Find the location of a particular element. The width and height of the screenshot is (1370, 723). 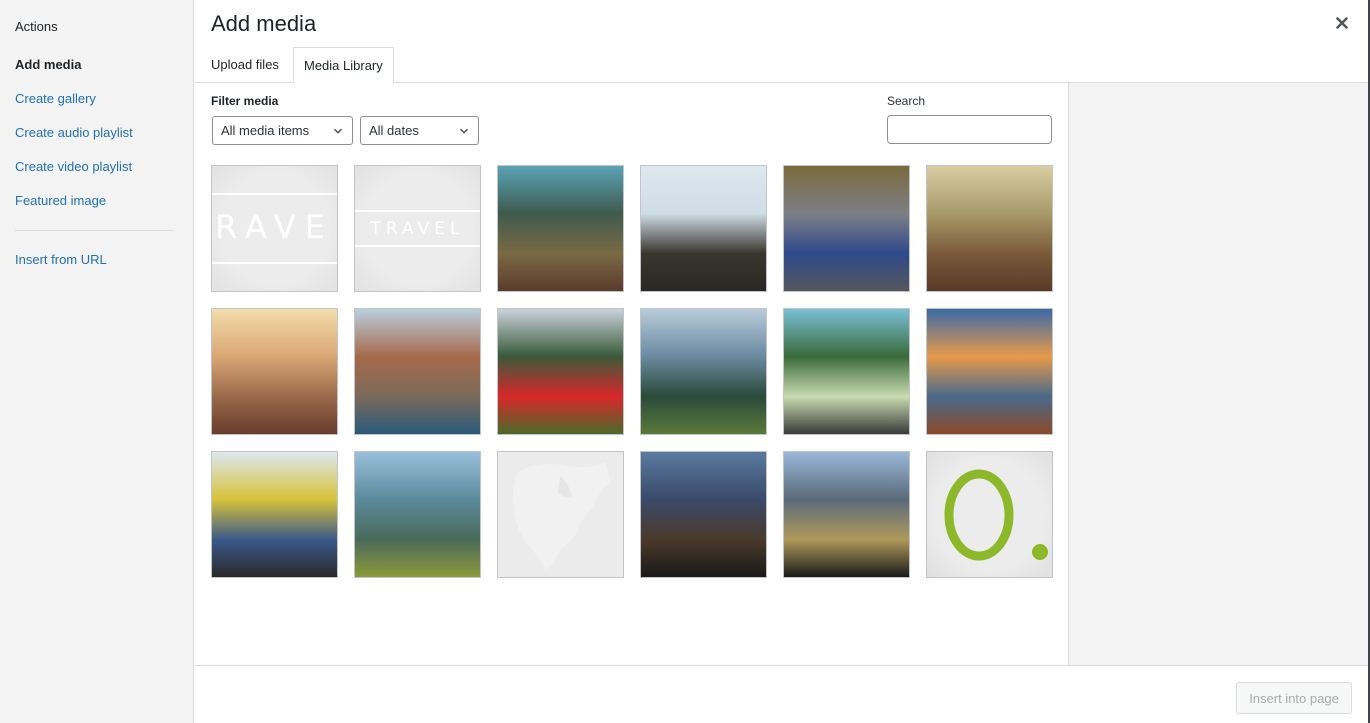

attachment-thumbnail: RAVE is located at coordinates (274, 228).